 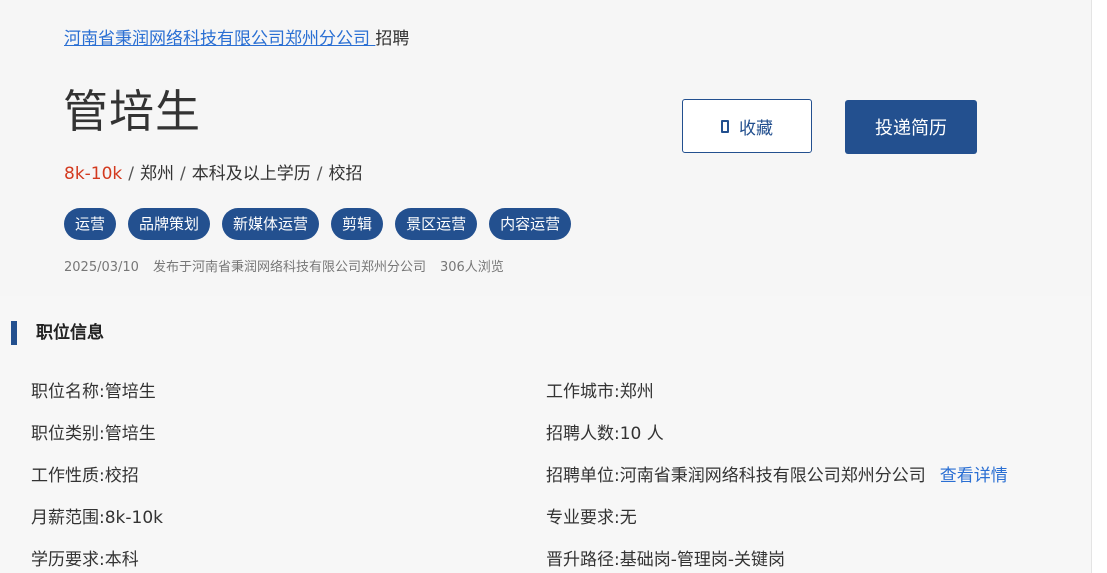 I want to click on info-value: 无, so click(x=628, y=518).